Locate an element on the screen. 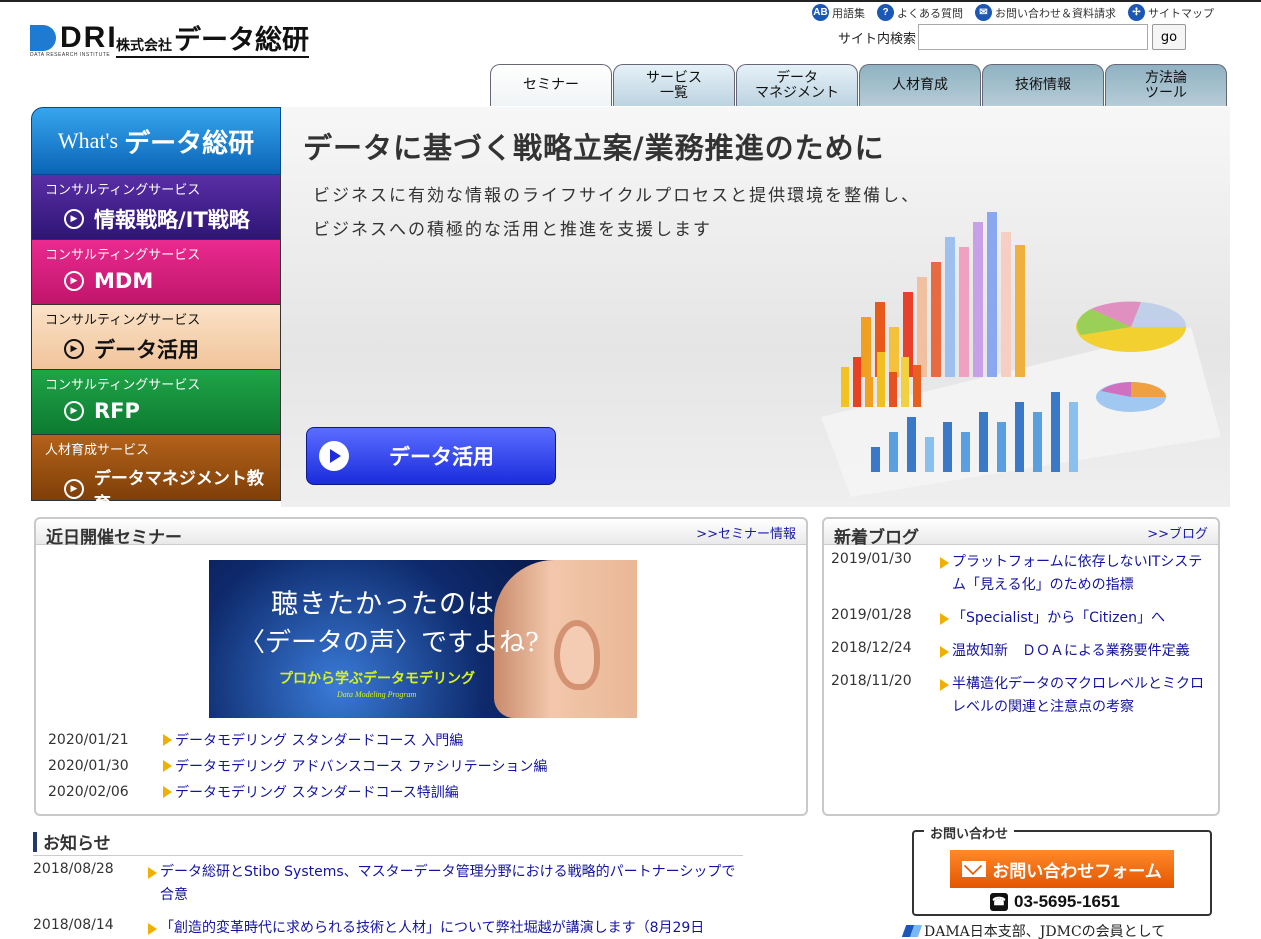 This screenshot has width=1261, height=939. utility-faq-link: ? よくある質問 is located at coordinates (920, 12).